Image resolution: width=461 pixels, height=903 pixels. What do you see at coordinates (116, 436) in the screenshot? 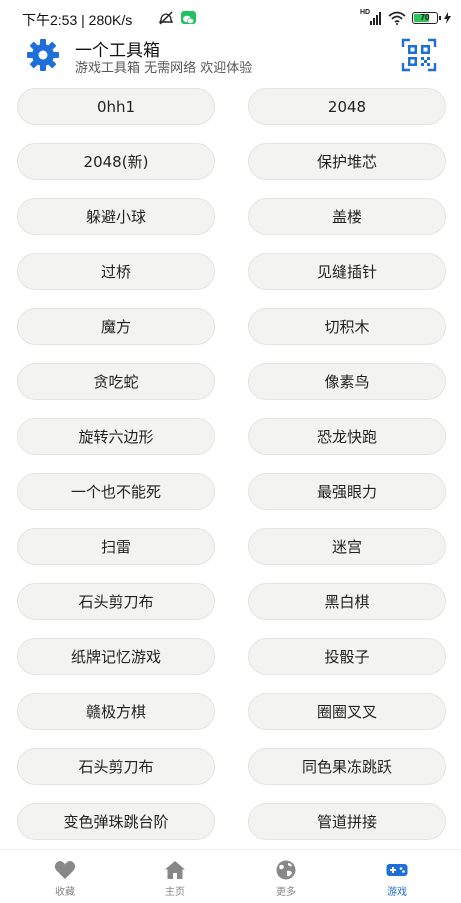
I see `game-button-rotating-hexagon: 旋转六边形` at bounding box center [116, 436].